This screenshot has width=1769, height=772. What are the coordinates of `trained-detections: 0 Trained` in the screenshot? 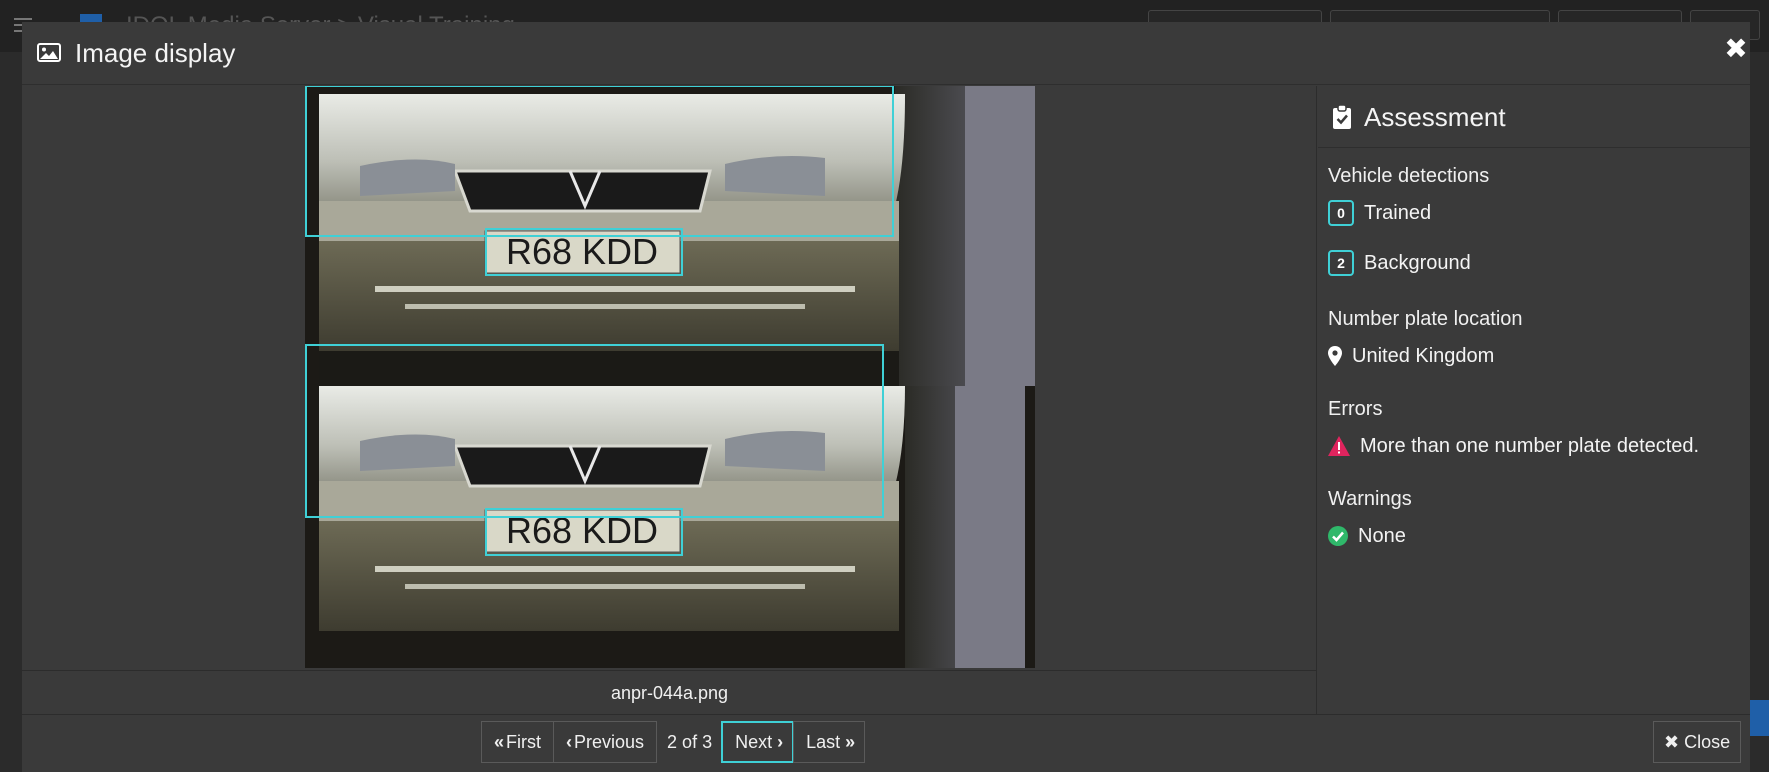 It's located at (1379, 213).